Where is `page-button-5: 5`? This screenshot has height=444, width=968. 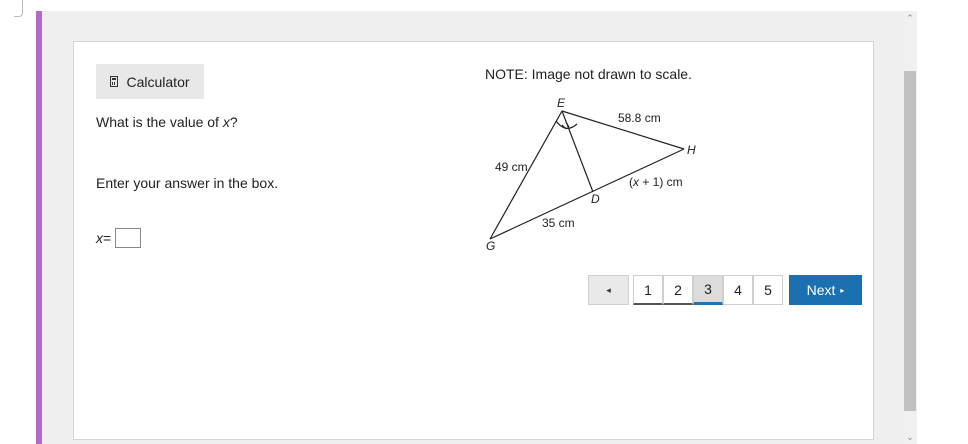
page-button-5: 5 is located at coordinates (768, 290).